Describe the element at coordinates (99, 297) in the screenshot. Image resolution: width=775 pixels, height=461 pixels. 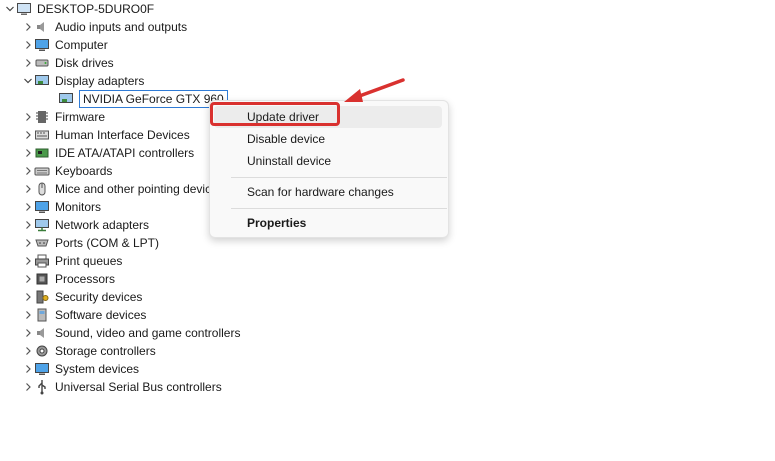
I see `category-label: Security devices` at that location.